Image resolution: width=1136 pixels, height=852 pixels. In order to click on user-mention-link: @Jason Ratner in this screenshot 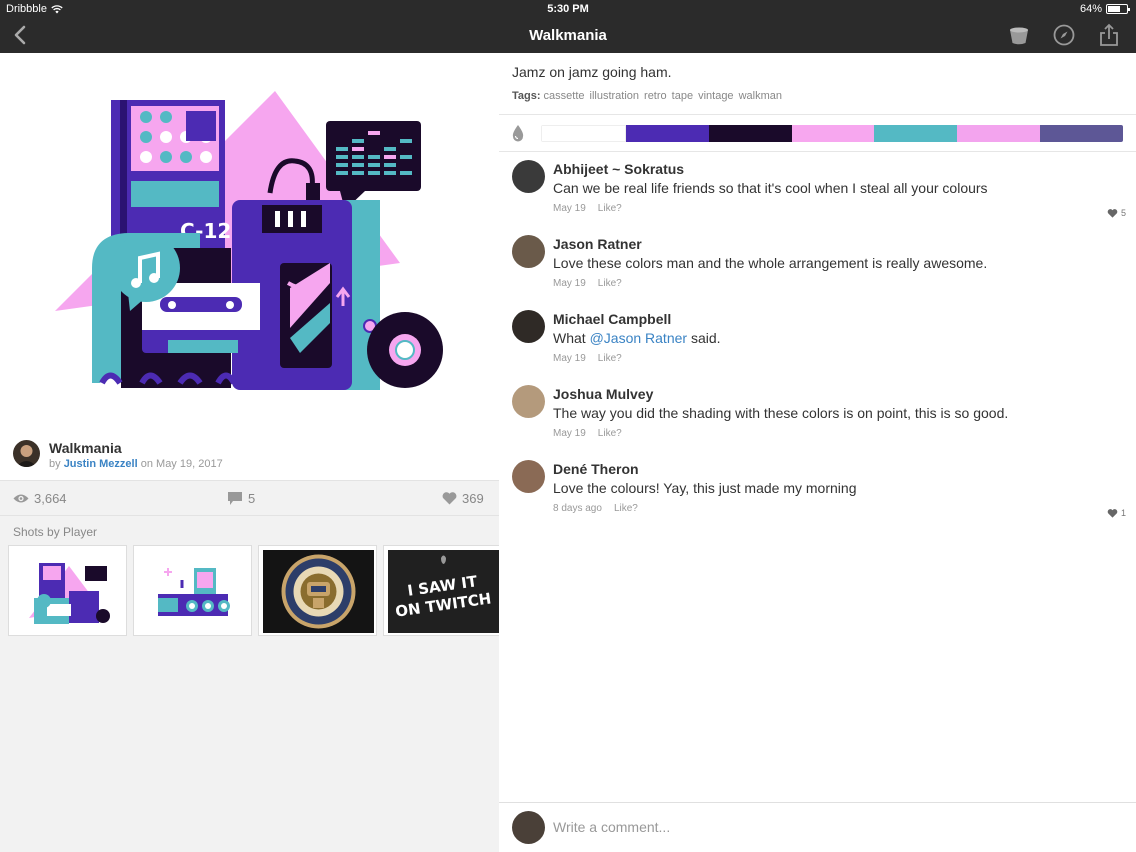, I will do `click(638, 338)`.